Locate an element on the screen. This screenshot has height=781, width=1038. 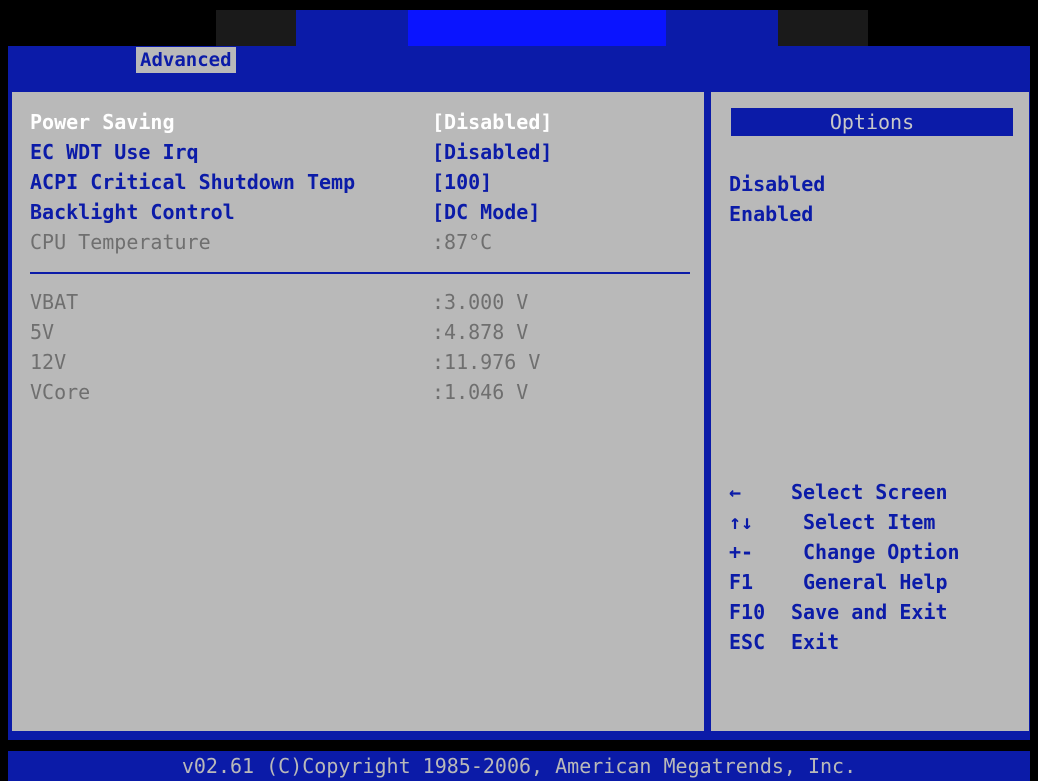
setting-acpi-critical-shutdown-temp-value: [100] is located at coordinates (462, 182).